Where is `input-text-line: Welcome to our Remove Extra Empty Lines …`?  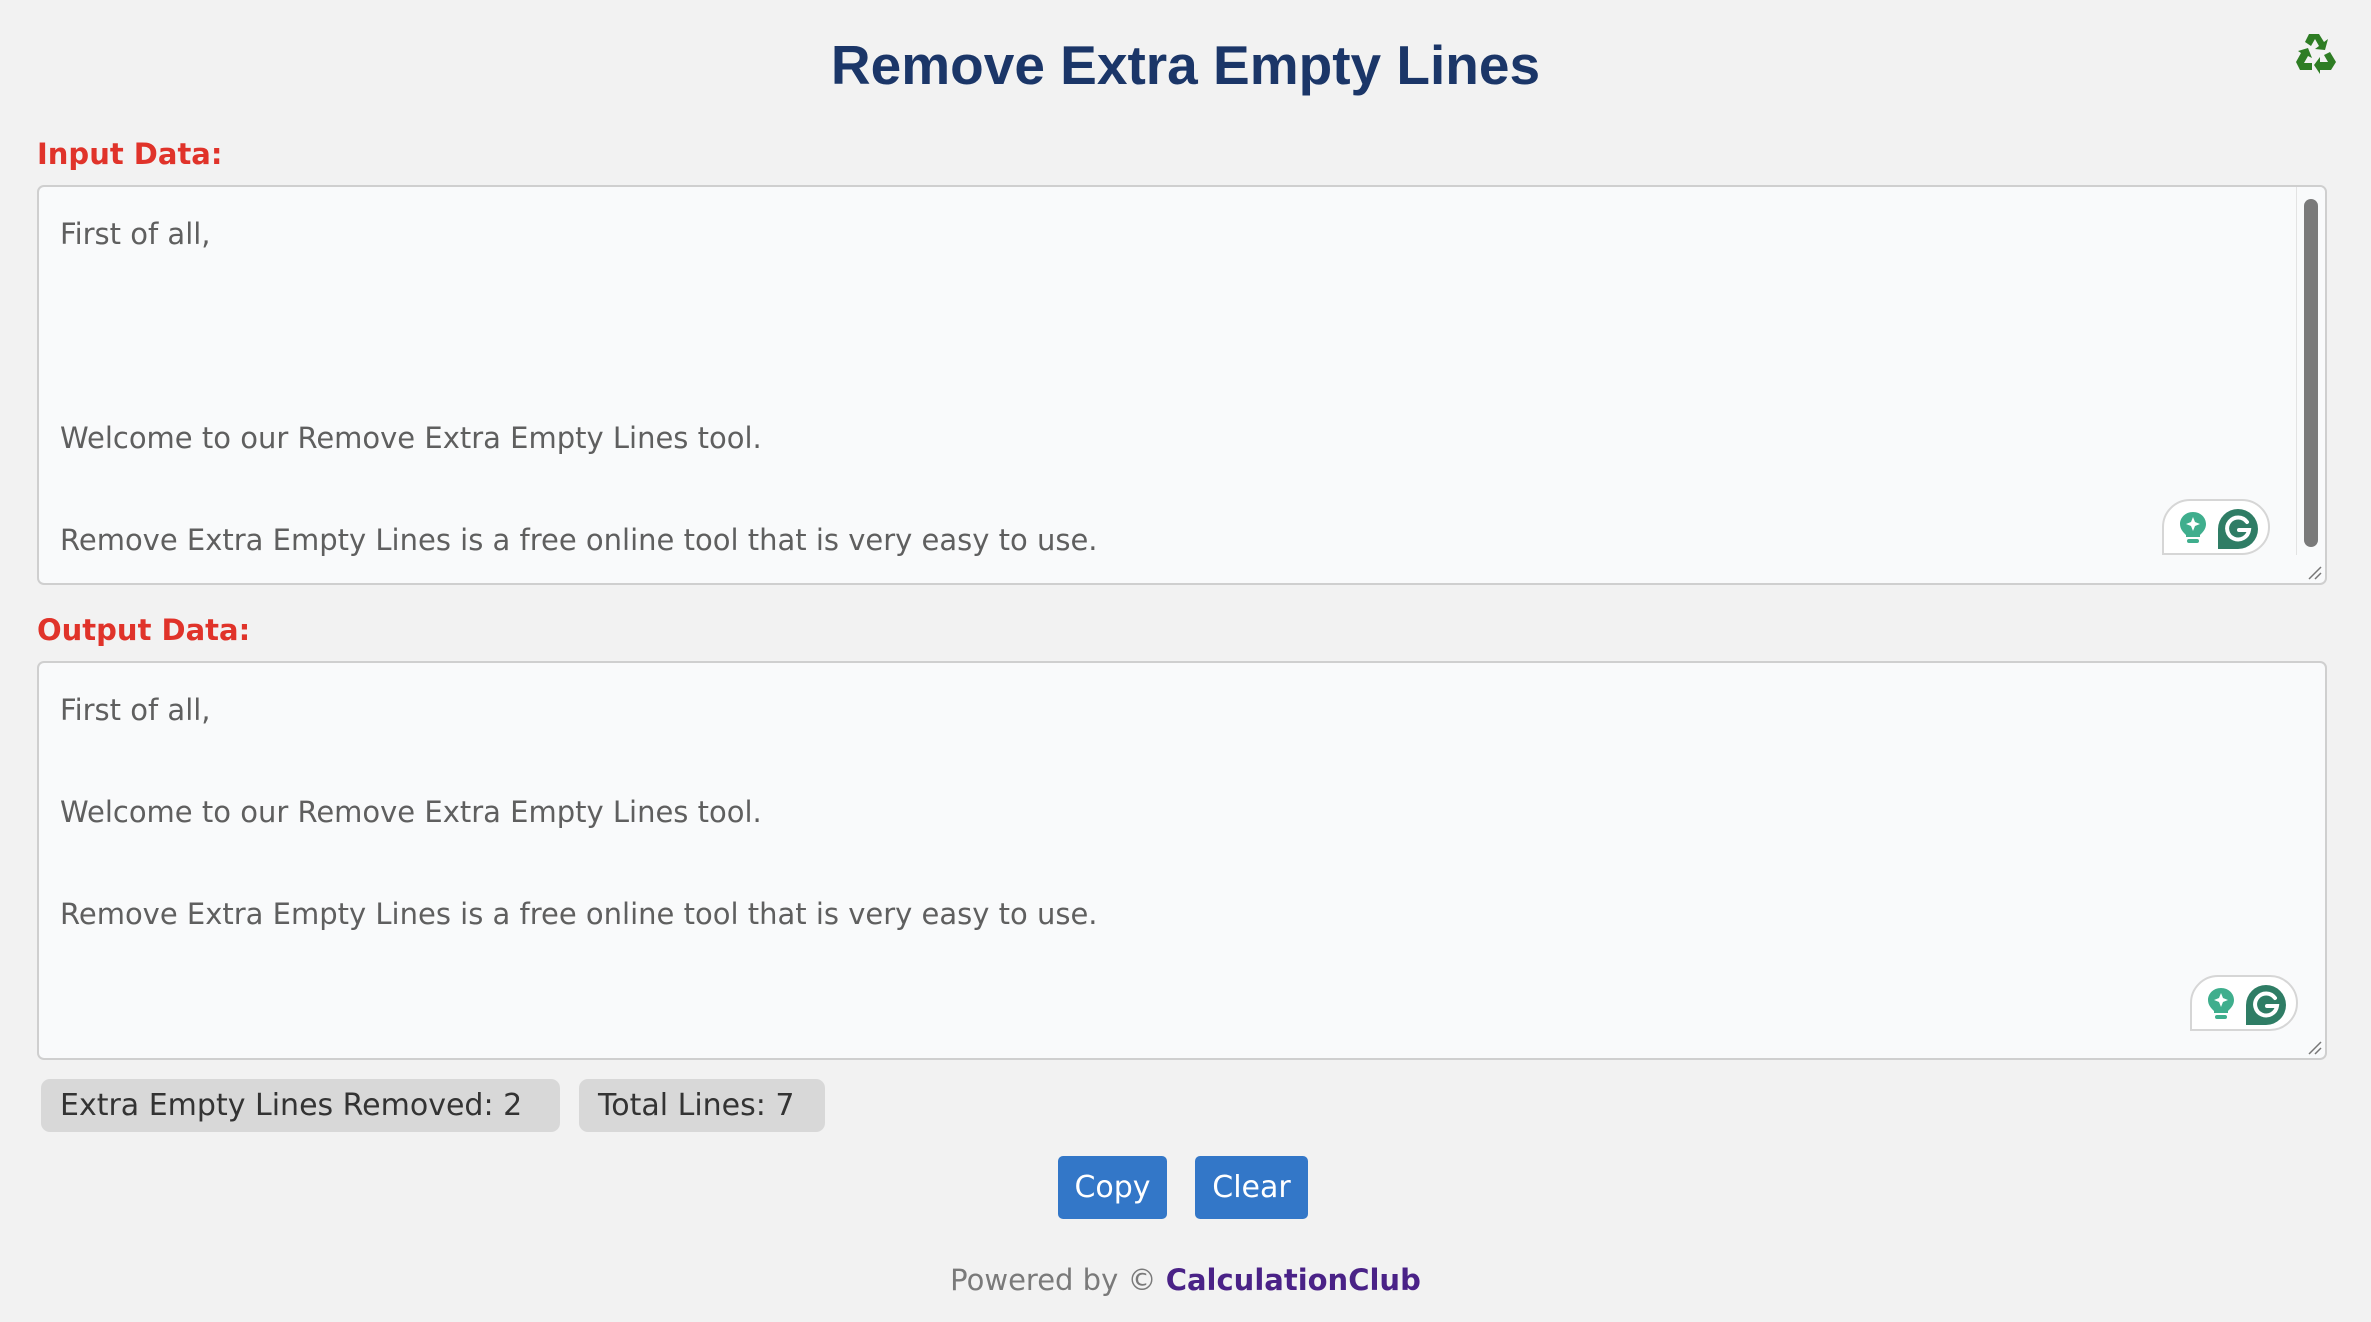
input-text-line: Welcome to our Remove Extra Empty Lines … is located at coordinates (411, 438).